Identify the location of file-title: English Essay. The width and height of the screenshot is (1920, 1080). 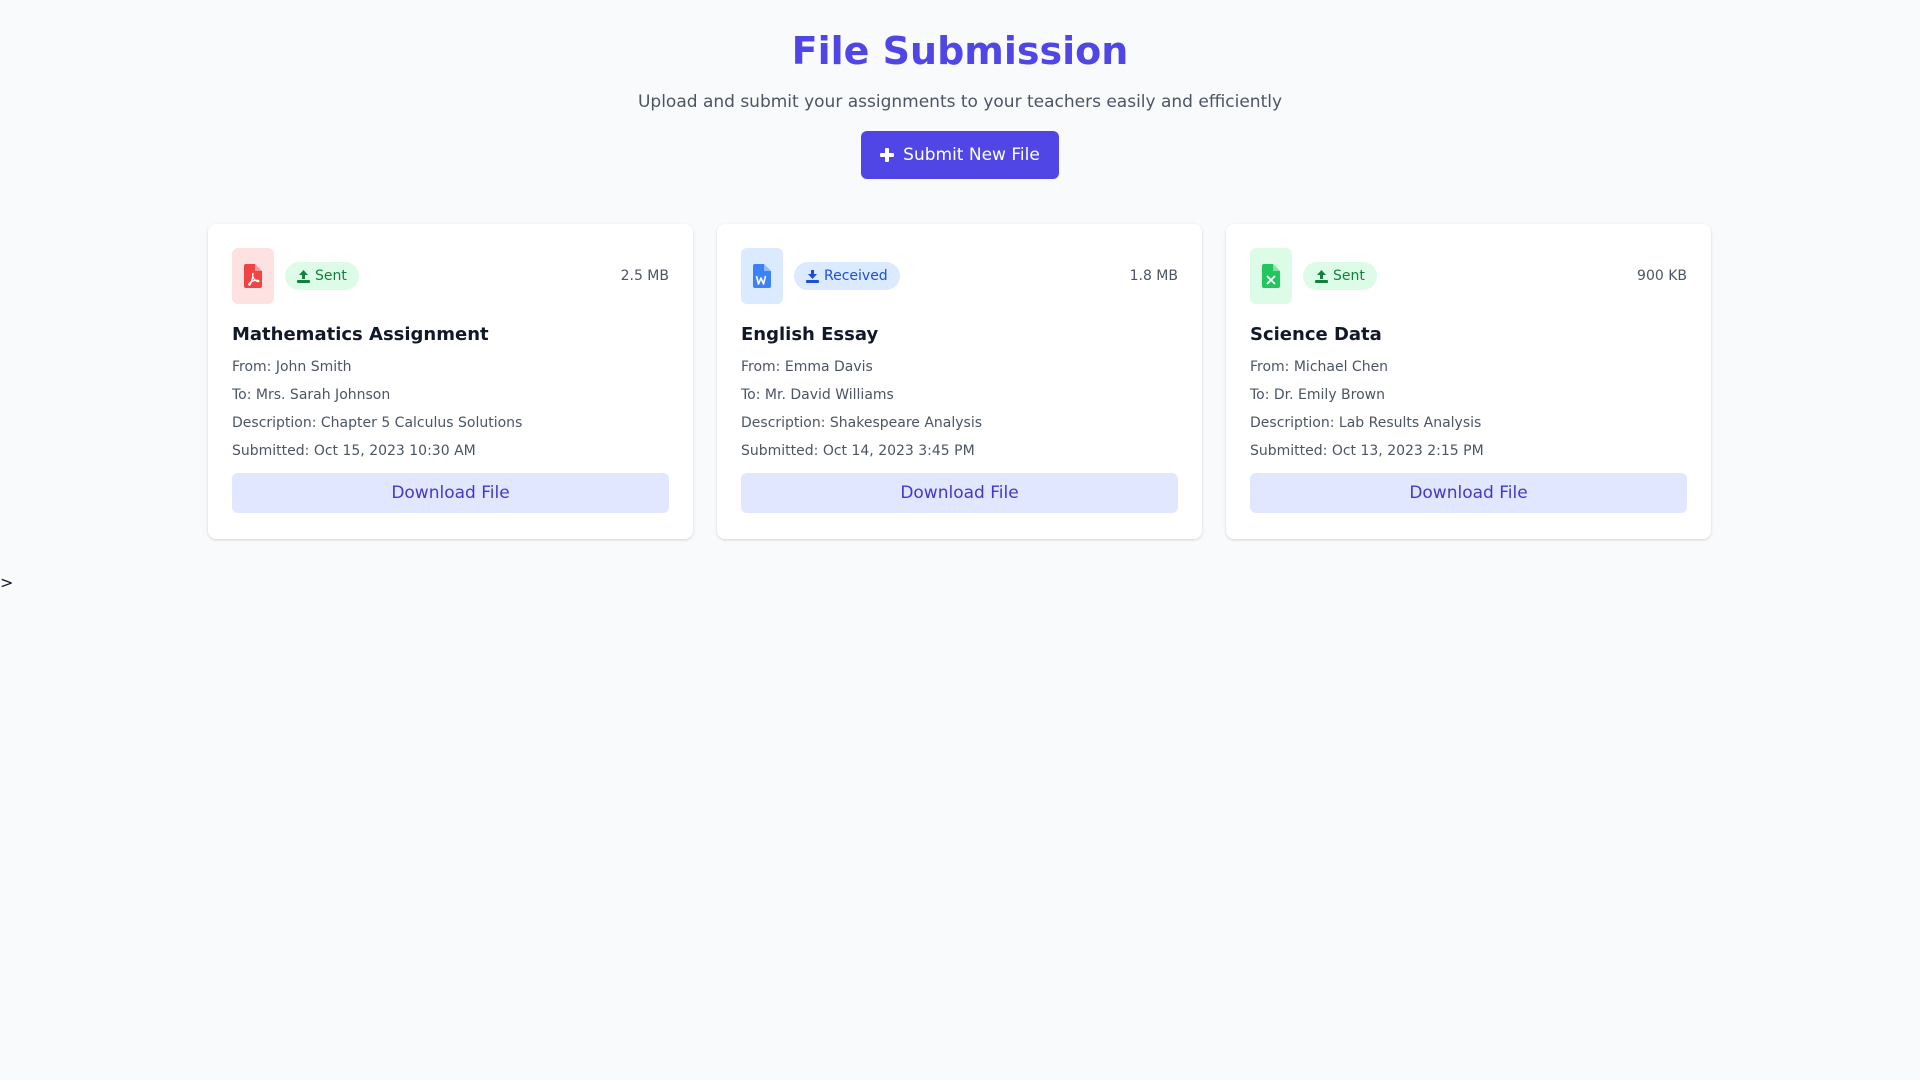
(810, 334).